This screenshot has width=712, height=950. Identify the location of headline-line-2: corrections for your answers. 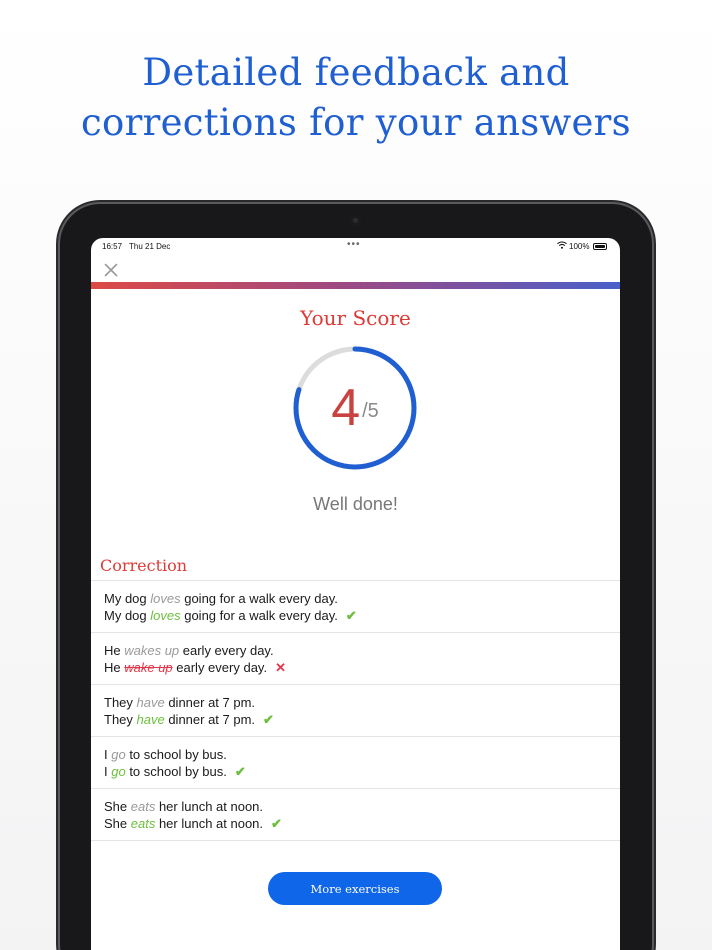
(356, 122).